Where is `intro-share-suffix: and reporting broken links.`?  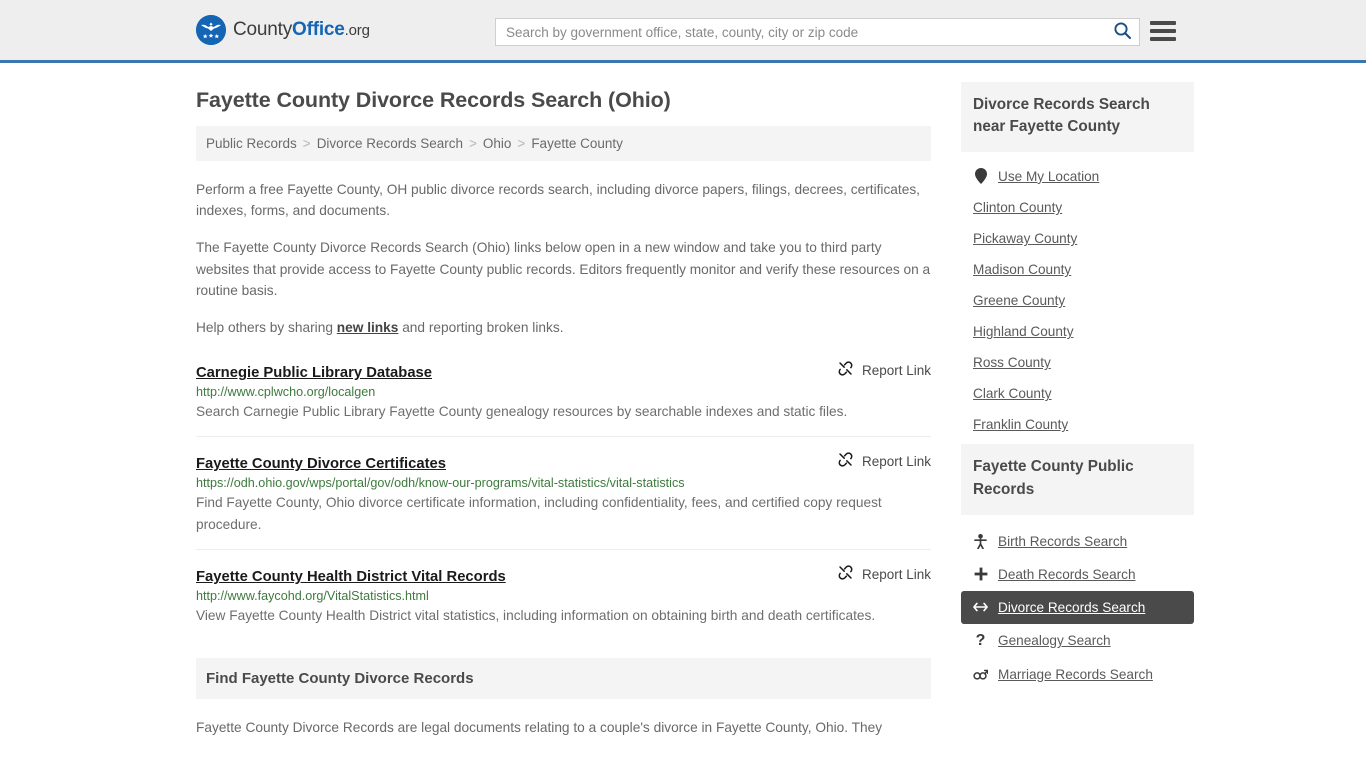
intro-share-suffix: and reporting broken links. is located at coordinates (481, 328).